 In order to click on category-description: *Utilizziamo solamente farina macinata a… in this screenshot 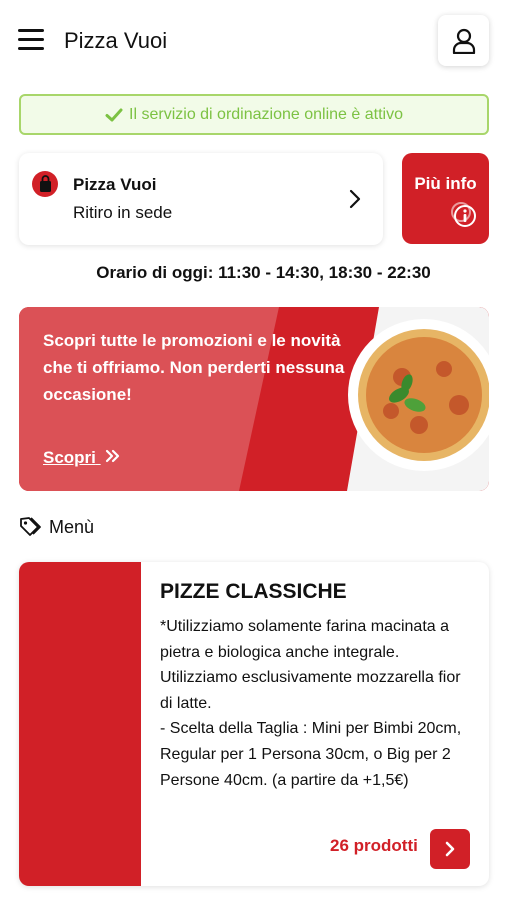, I will do `click(311, 703)`.